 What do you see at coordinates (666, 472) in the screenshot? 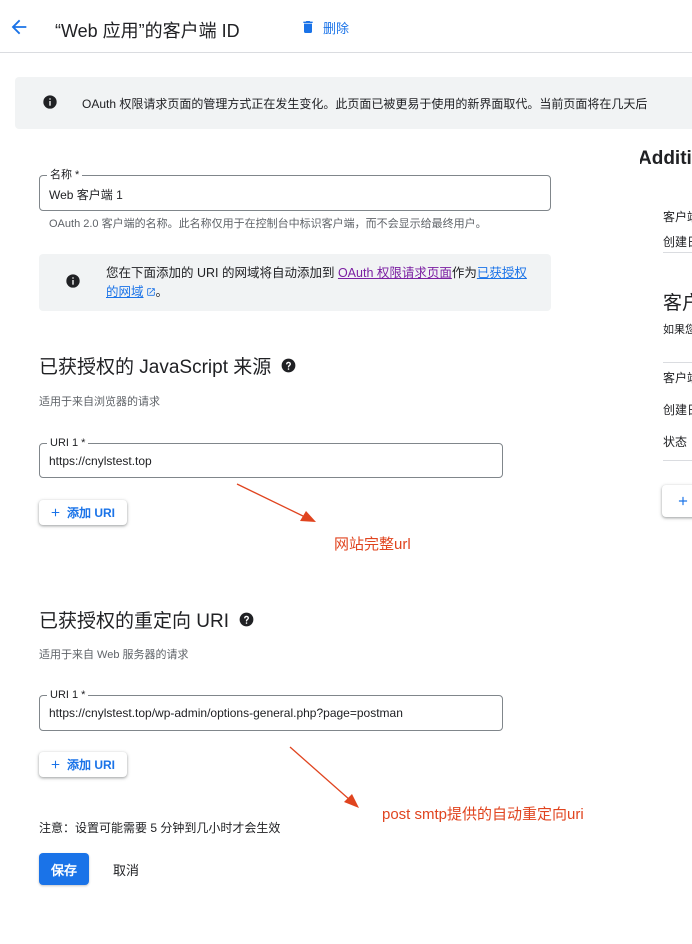
I see `additional-info-panel: Additi 客户端 创建日 客户 如果您 客户端 创建日 状态` at bounding box center [666, 472].